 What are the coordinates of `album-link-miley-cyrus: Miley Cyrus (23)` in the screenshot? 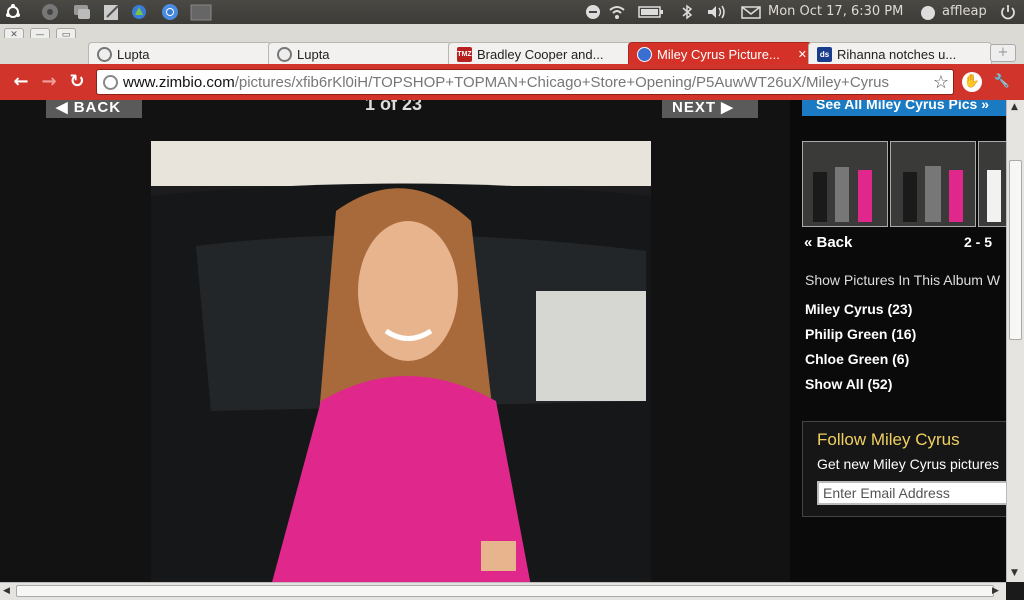 It's located at (858, 309).